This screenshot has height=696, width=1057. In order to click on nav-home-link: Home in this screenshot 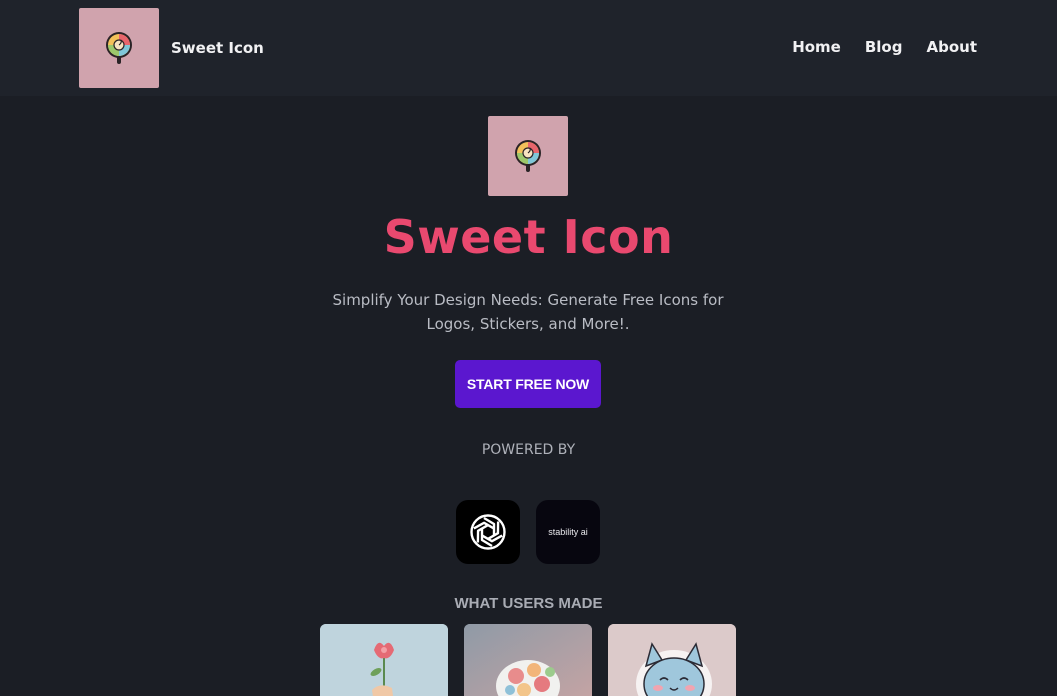, I will do `click(816, 47)`.